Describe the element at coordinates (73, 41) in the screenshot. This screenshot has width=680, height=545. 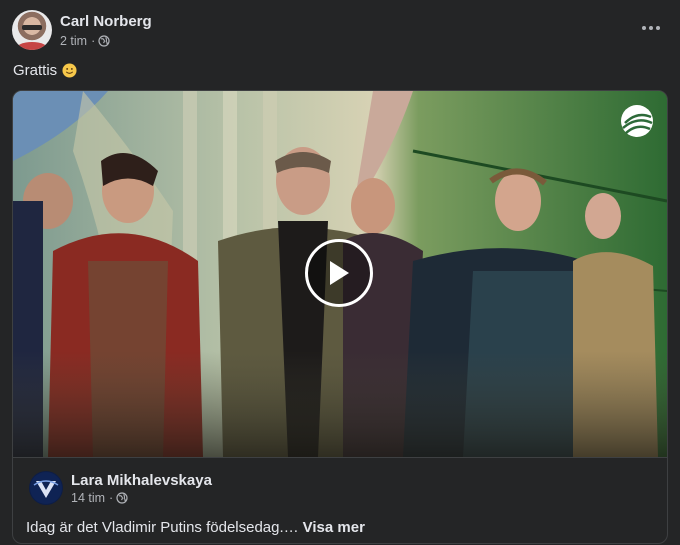
I see `post-timestamp: 2 tim` at that location.